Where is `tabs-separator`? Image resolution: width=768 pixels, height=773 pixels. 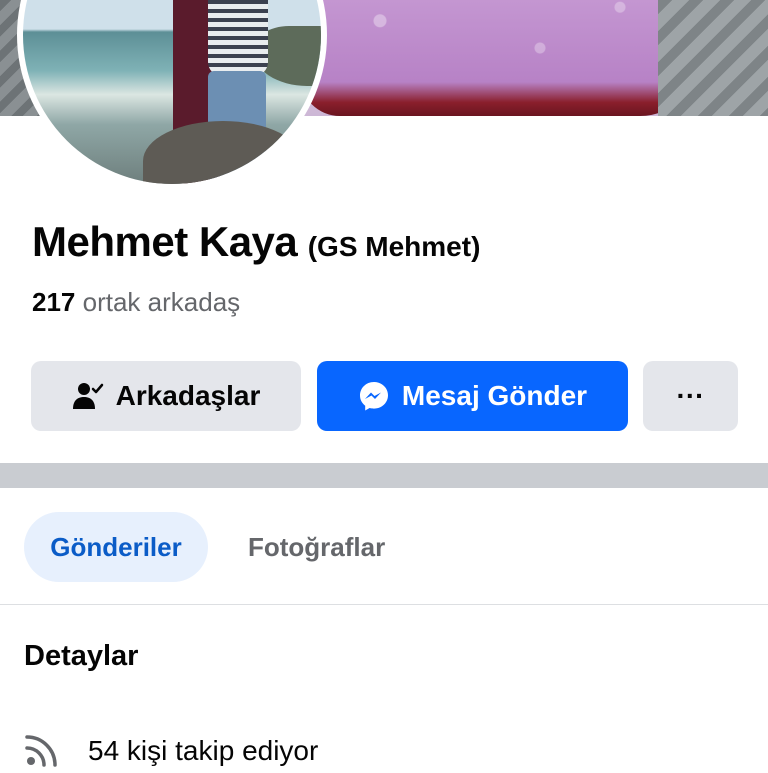
tabs-separator is located at coordinates (384, 604).